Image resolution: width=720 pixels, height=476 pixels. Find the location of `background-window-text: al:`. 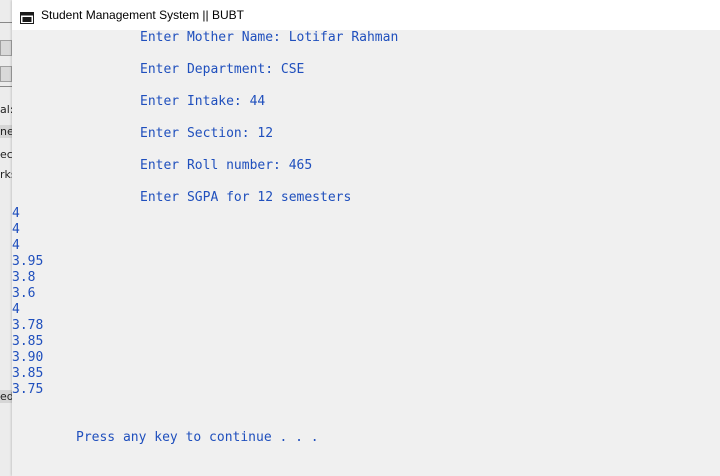

background-window-text: al: is located at coordinates (6, 109).